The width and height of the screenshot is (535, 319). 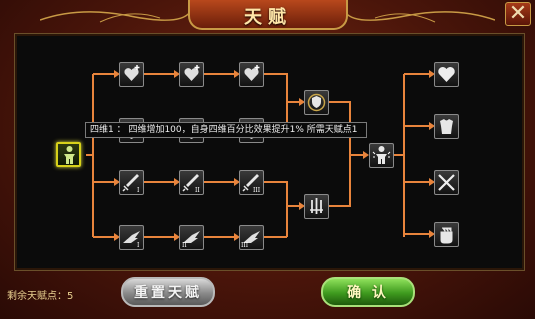 I want to click on talent-atk-master, so click(x=316, y=206).